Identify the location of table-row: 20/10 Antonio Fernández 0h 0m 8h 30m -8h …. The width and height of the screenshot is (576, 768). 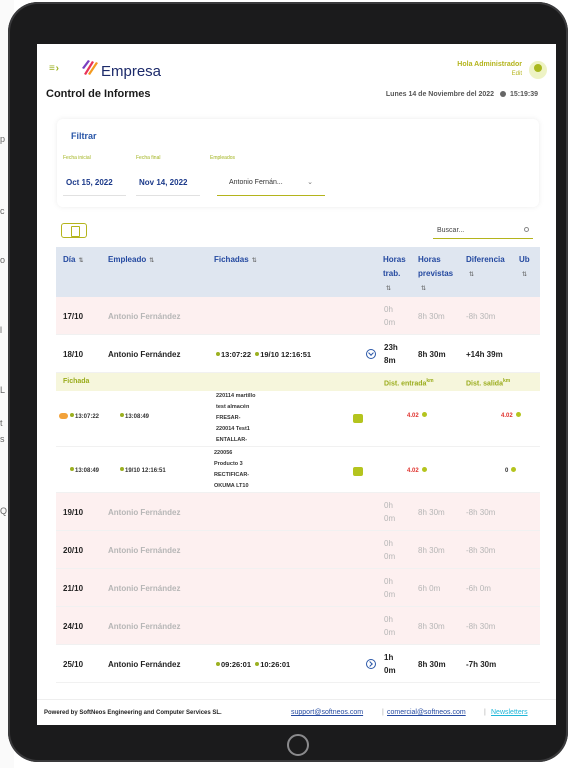
(298, 550).